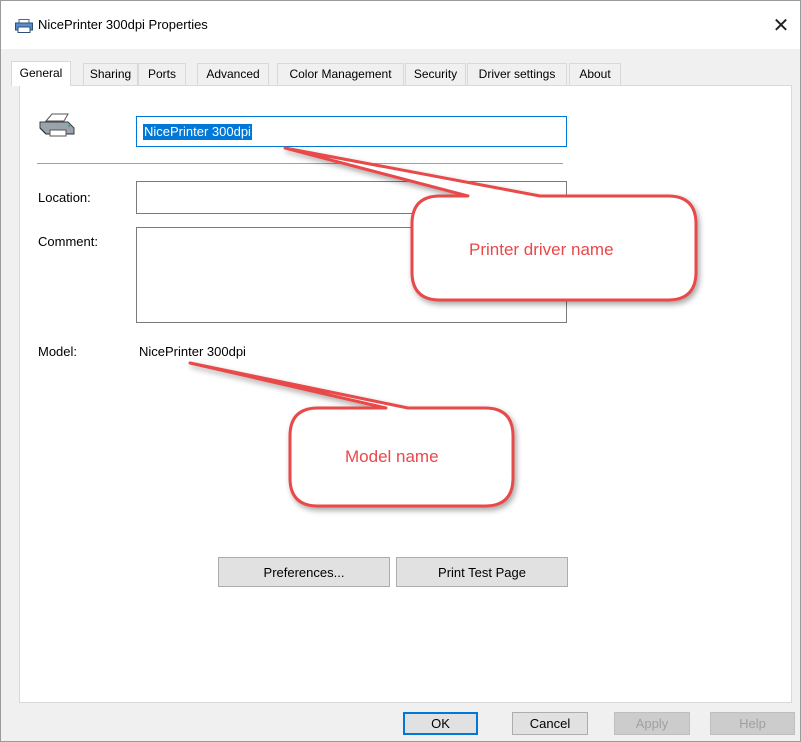  Describe the element at coordinates (340, 74) in the screenshot. I see `tab-color-management: Color Management` at that location.